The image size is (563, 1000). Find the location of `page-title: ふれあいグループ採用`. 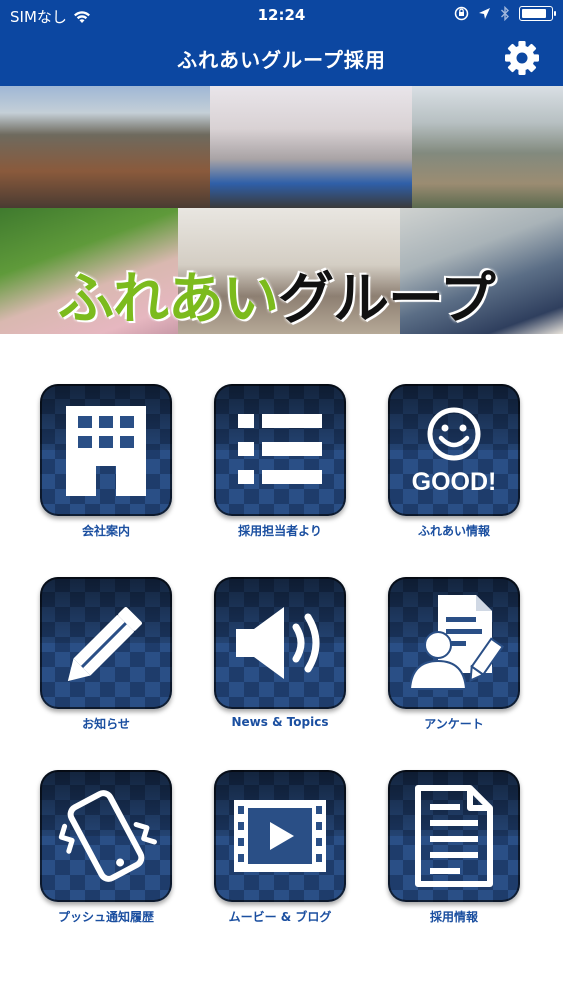

page-title: ふれあいグループ採用 is located at coordinates (281, 60).